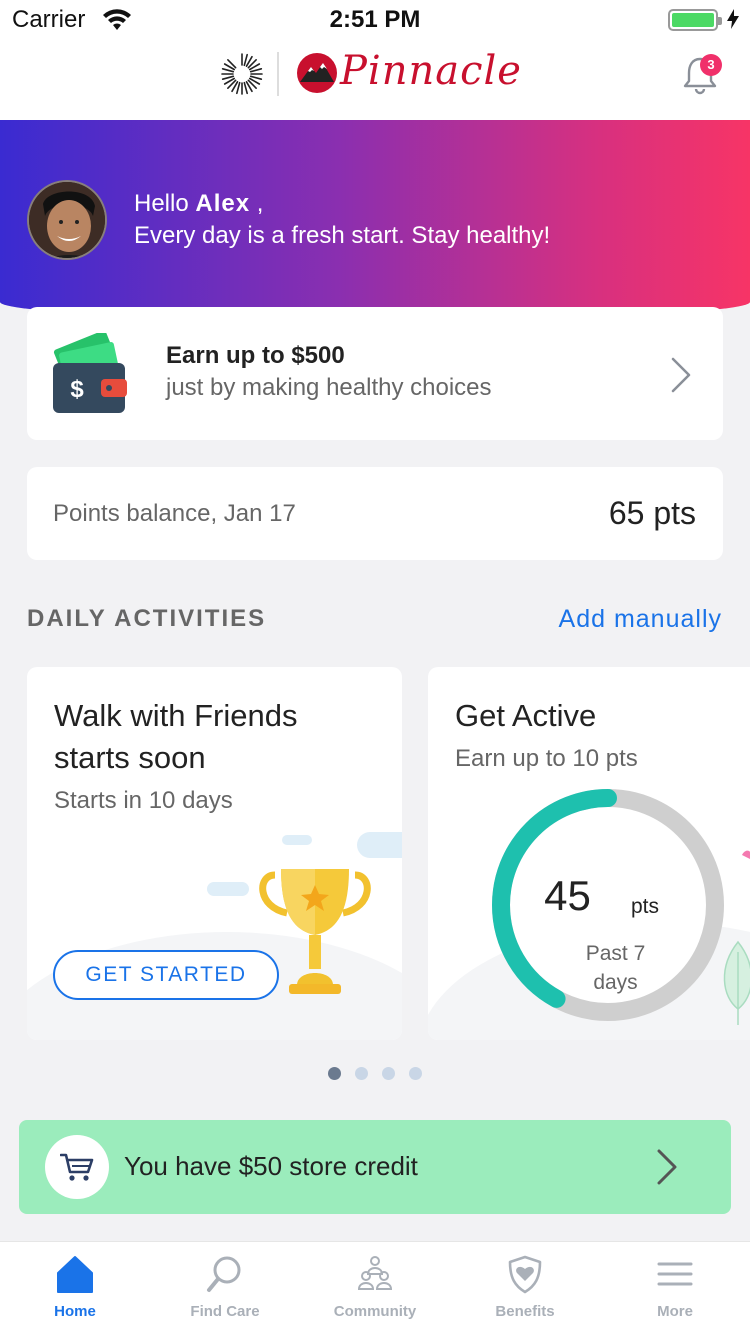  What do you see at coordinates (525, 1311) in the screenshot?
I see `tab-label: Benefits` at bounding box center [525, 1311].